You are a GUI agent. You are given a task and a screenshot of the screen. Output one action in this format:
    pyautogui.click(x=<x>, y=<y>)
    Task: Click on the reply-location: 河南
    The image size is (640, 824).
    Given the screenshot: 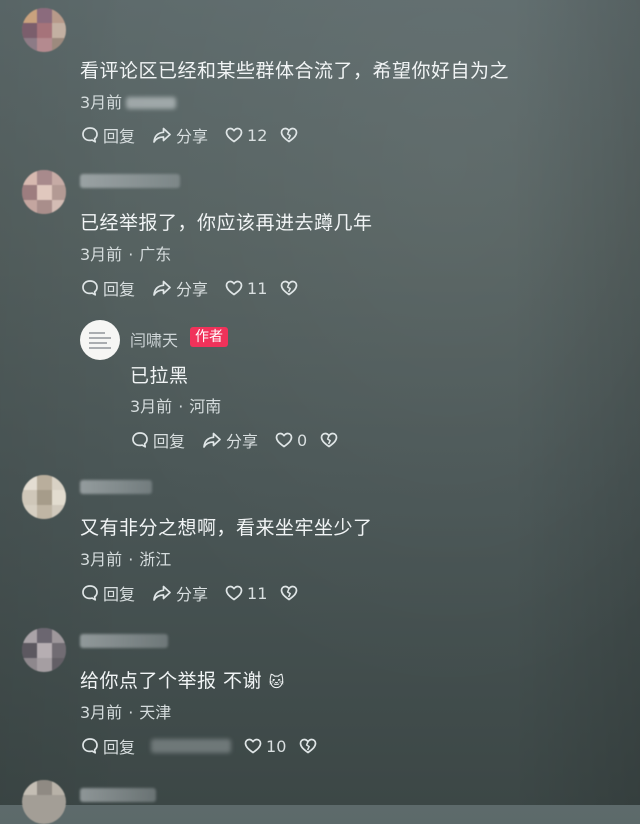 What is the action you would take?
    pyautogui.click(x=205, y=406)
    